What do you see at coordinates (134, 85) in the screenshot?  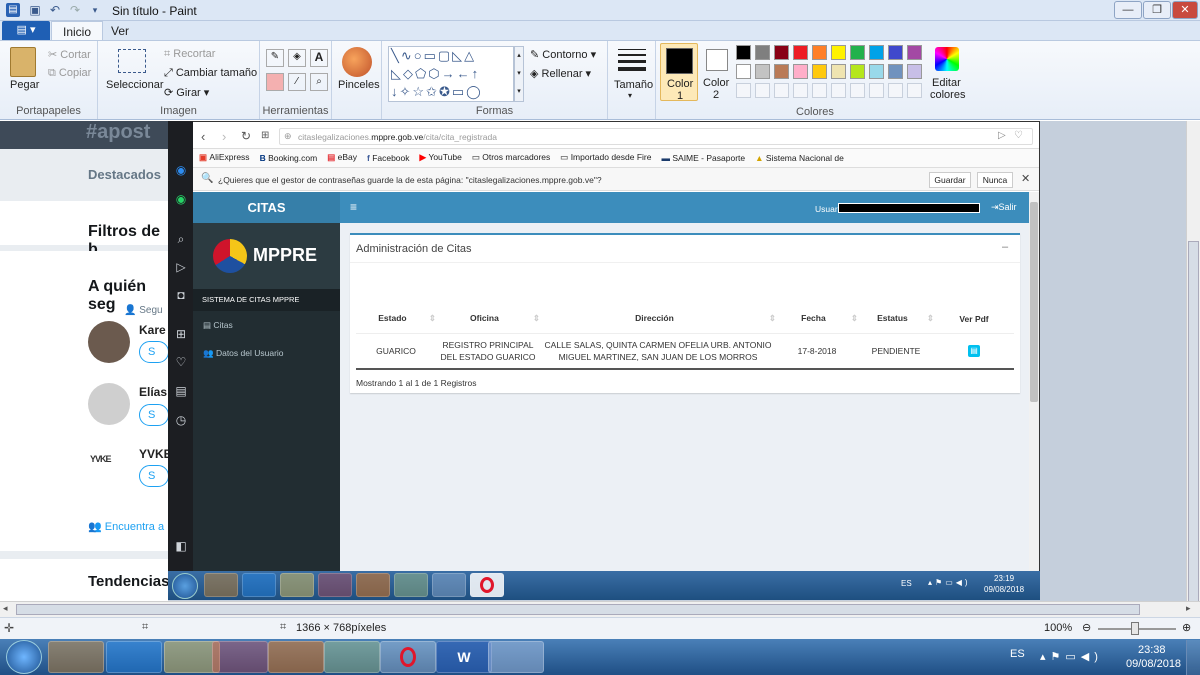 I see `select-label: Seleccionar` at bounding box center [134, 85].